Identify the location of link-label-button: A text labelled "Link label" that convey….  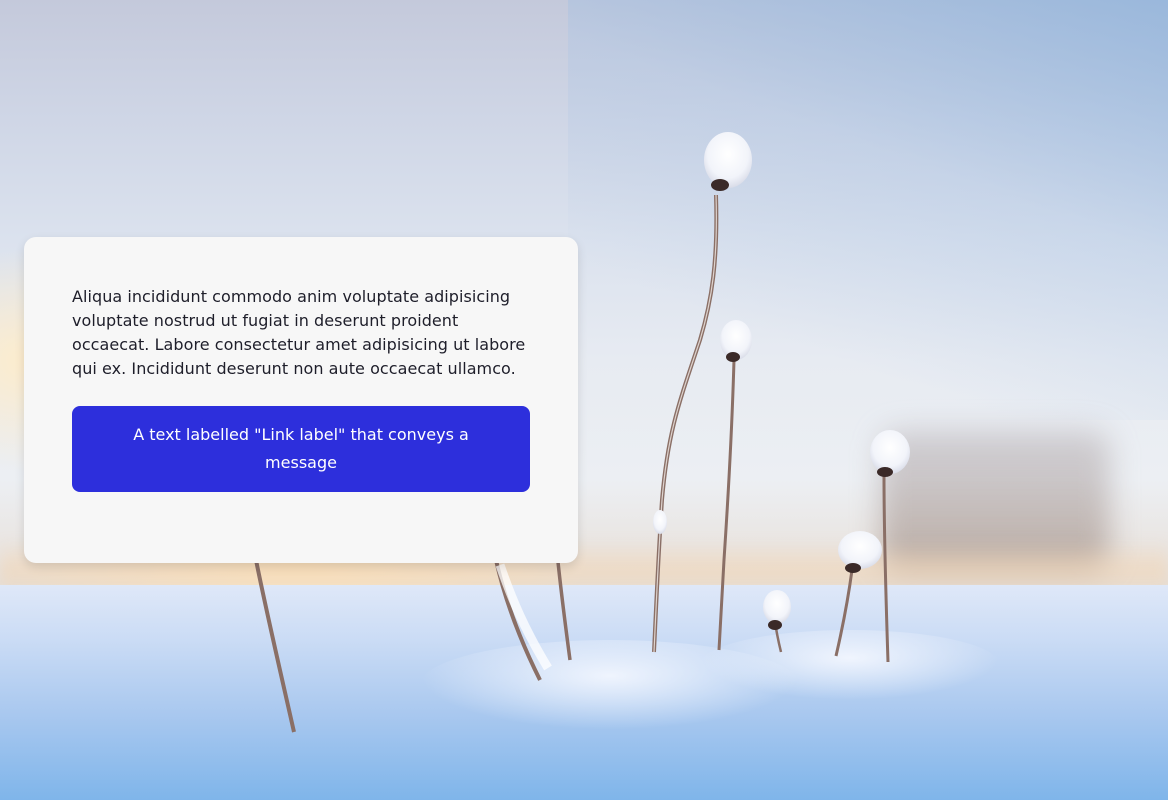
(301, 449).